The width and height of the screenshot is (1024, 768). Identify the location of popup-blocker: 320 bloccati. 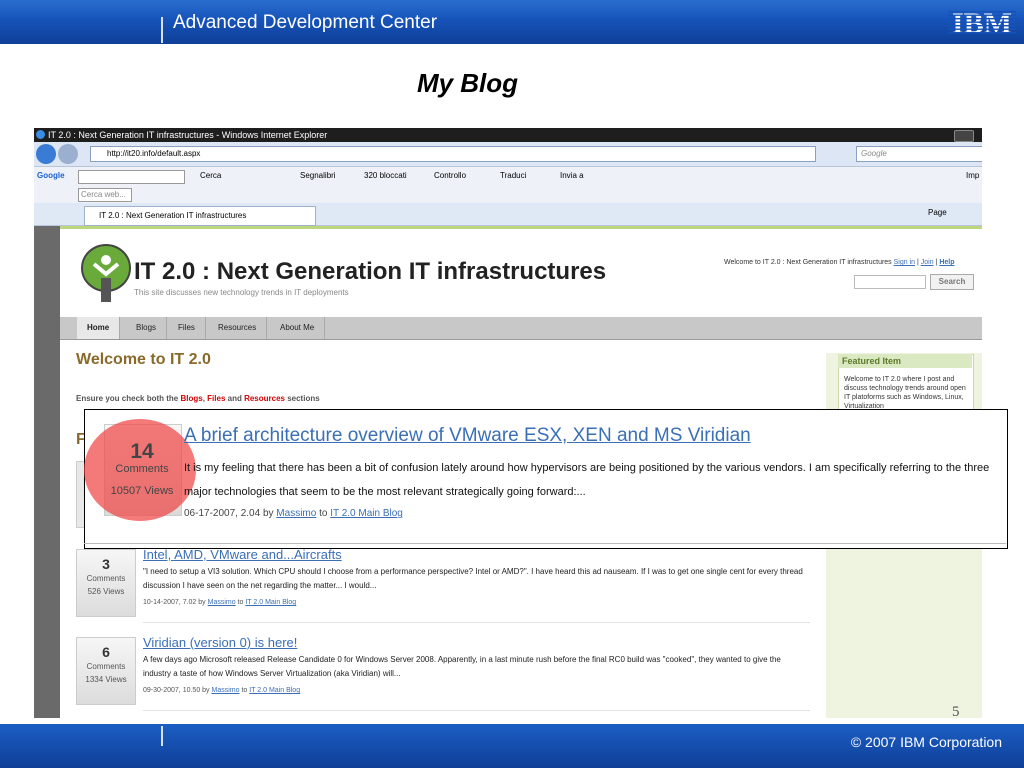
(385, 176).